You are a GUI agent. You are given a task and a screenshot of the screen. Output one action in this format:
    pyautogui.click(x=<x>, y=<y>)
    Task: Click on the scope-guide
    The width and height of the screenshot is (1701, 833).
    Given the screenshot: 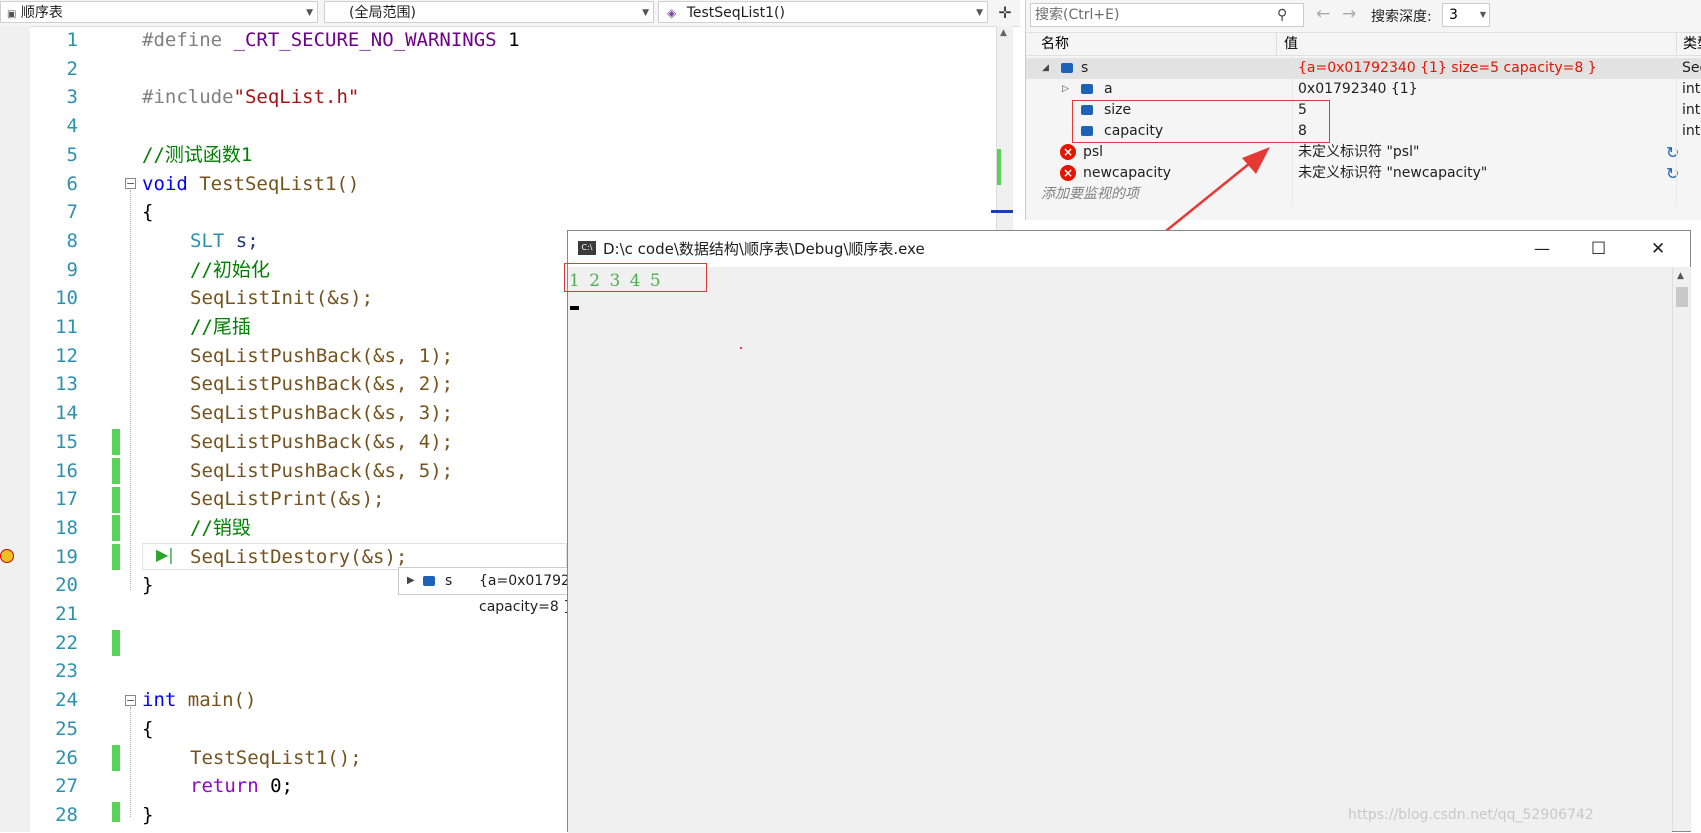 What is the action you would take?
    pyautogui.click(x=131, y=762)
    